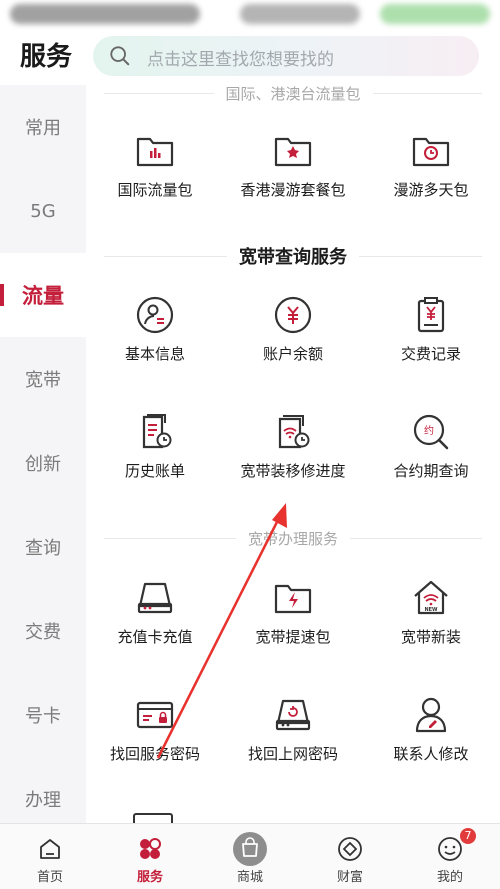 This screenshot has height=889, width=500. I want to click on partial-next-icon, so click(153, 818).